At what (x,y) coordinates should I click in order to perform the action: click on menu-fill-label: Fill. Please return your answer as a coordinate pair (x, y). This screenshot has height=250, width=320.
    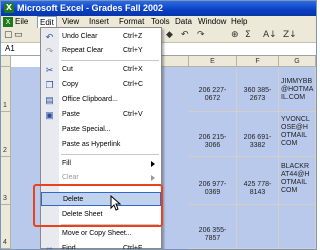
    Looking at the image, I should click on (66, 163).